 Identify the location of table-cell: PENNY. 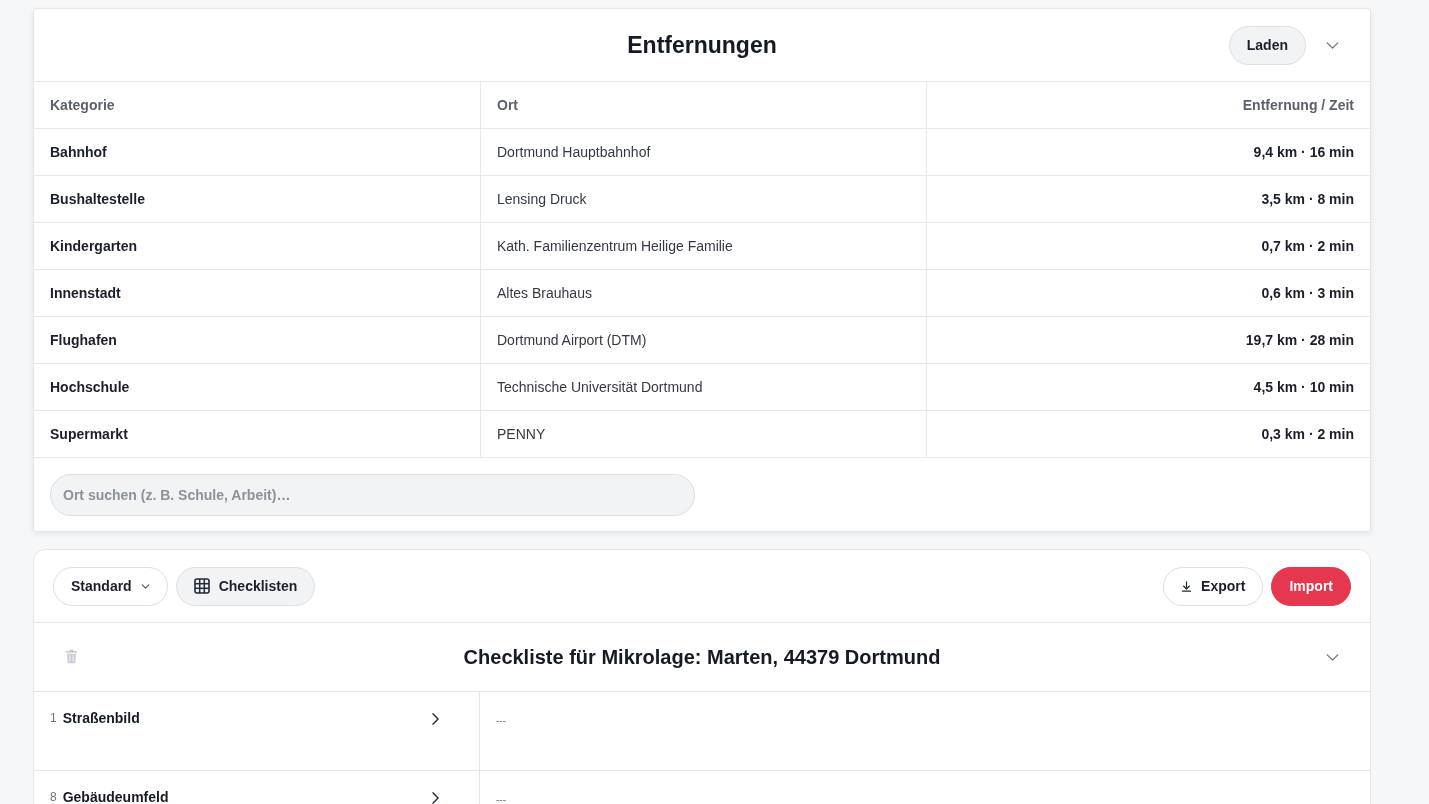
(704, 434).